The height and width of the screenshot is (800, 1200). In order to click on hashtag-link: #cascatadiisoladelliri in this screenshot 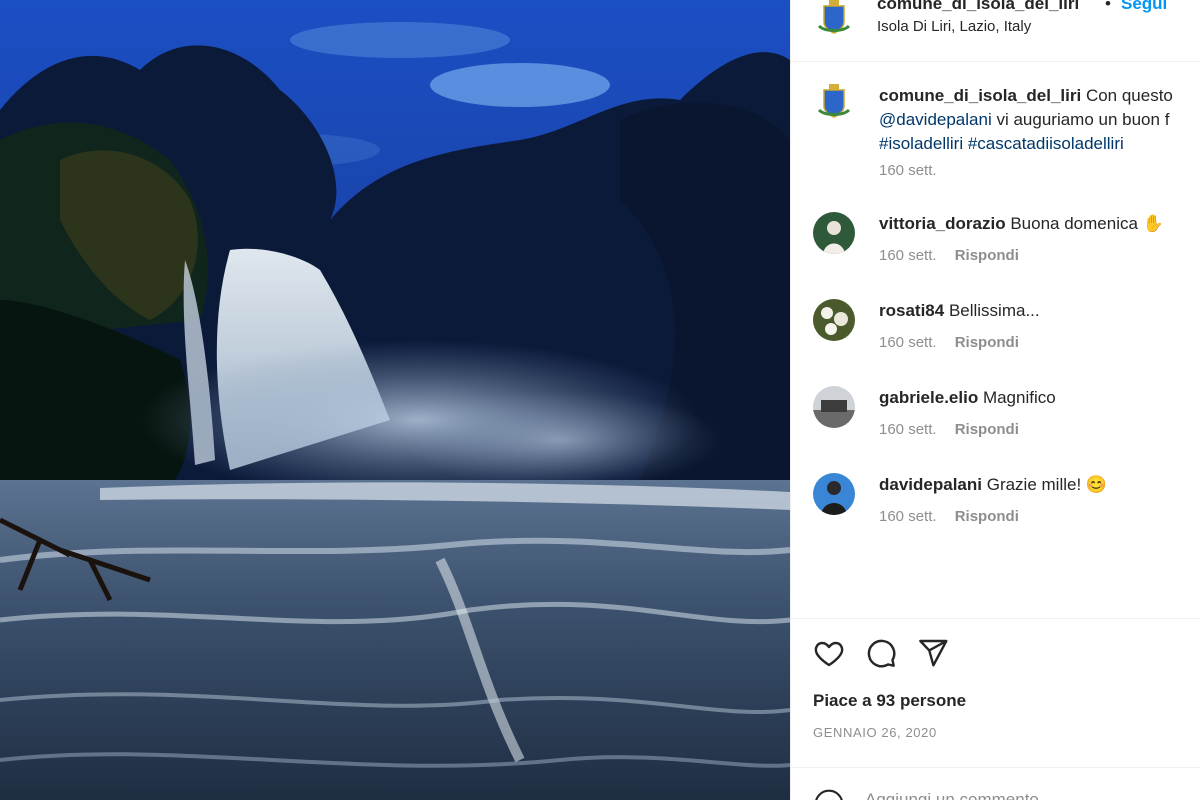, I will do `click(1046, 143)`.